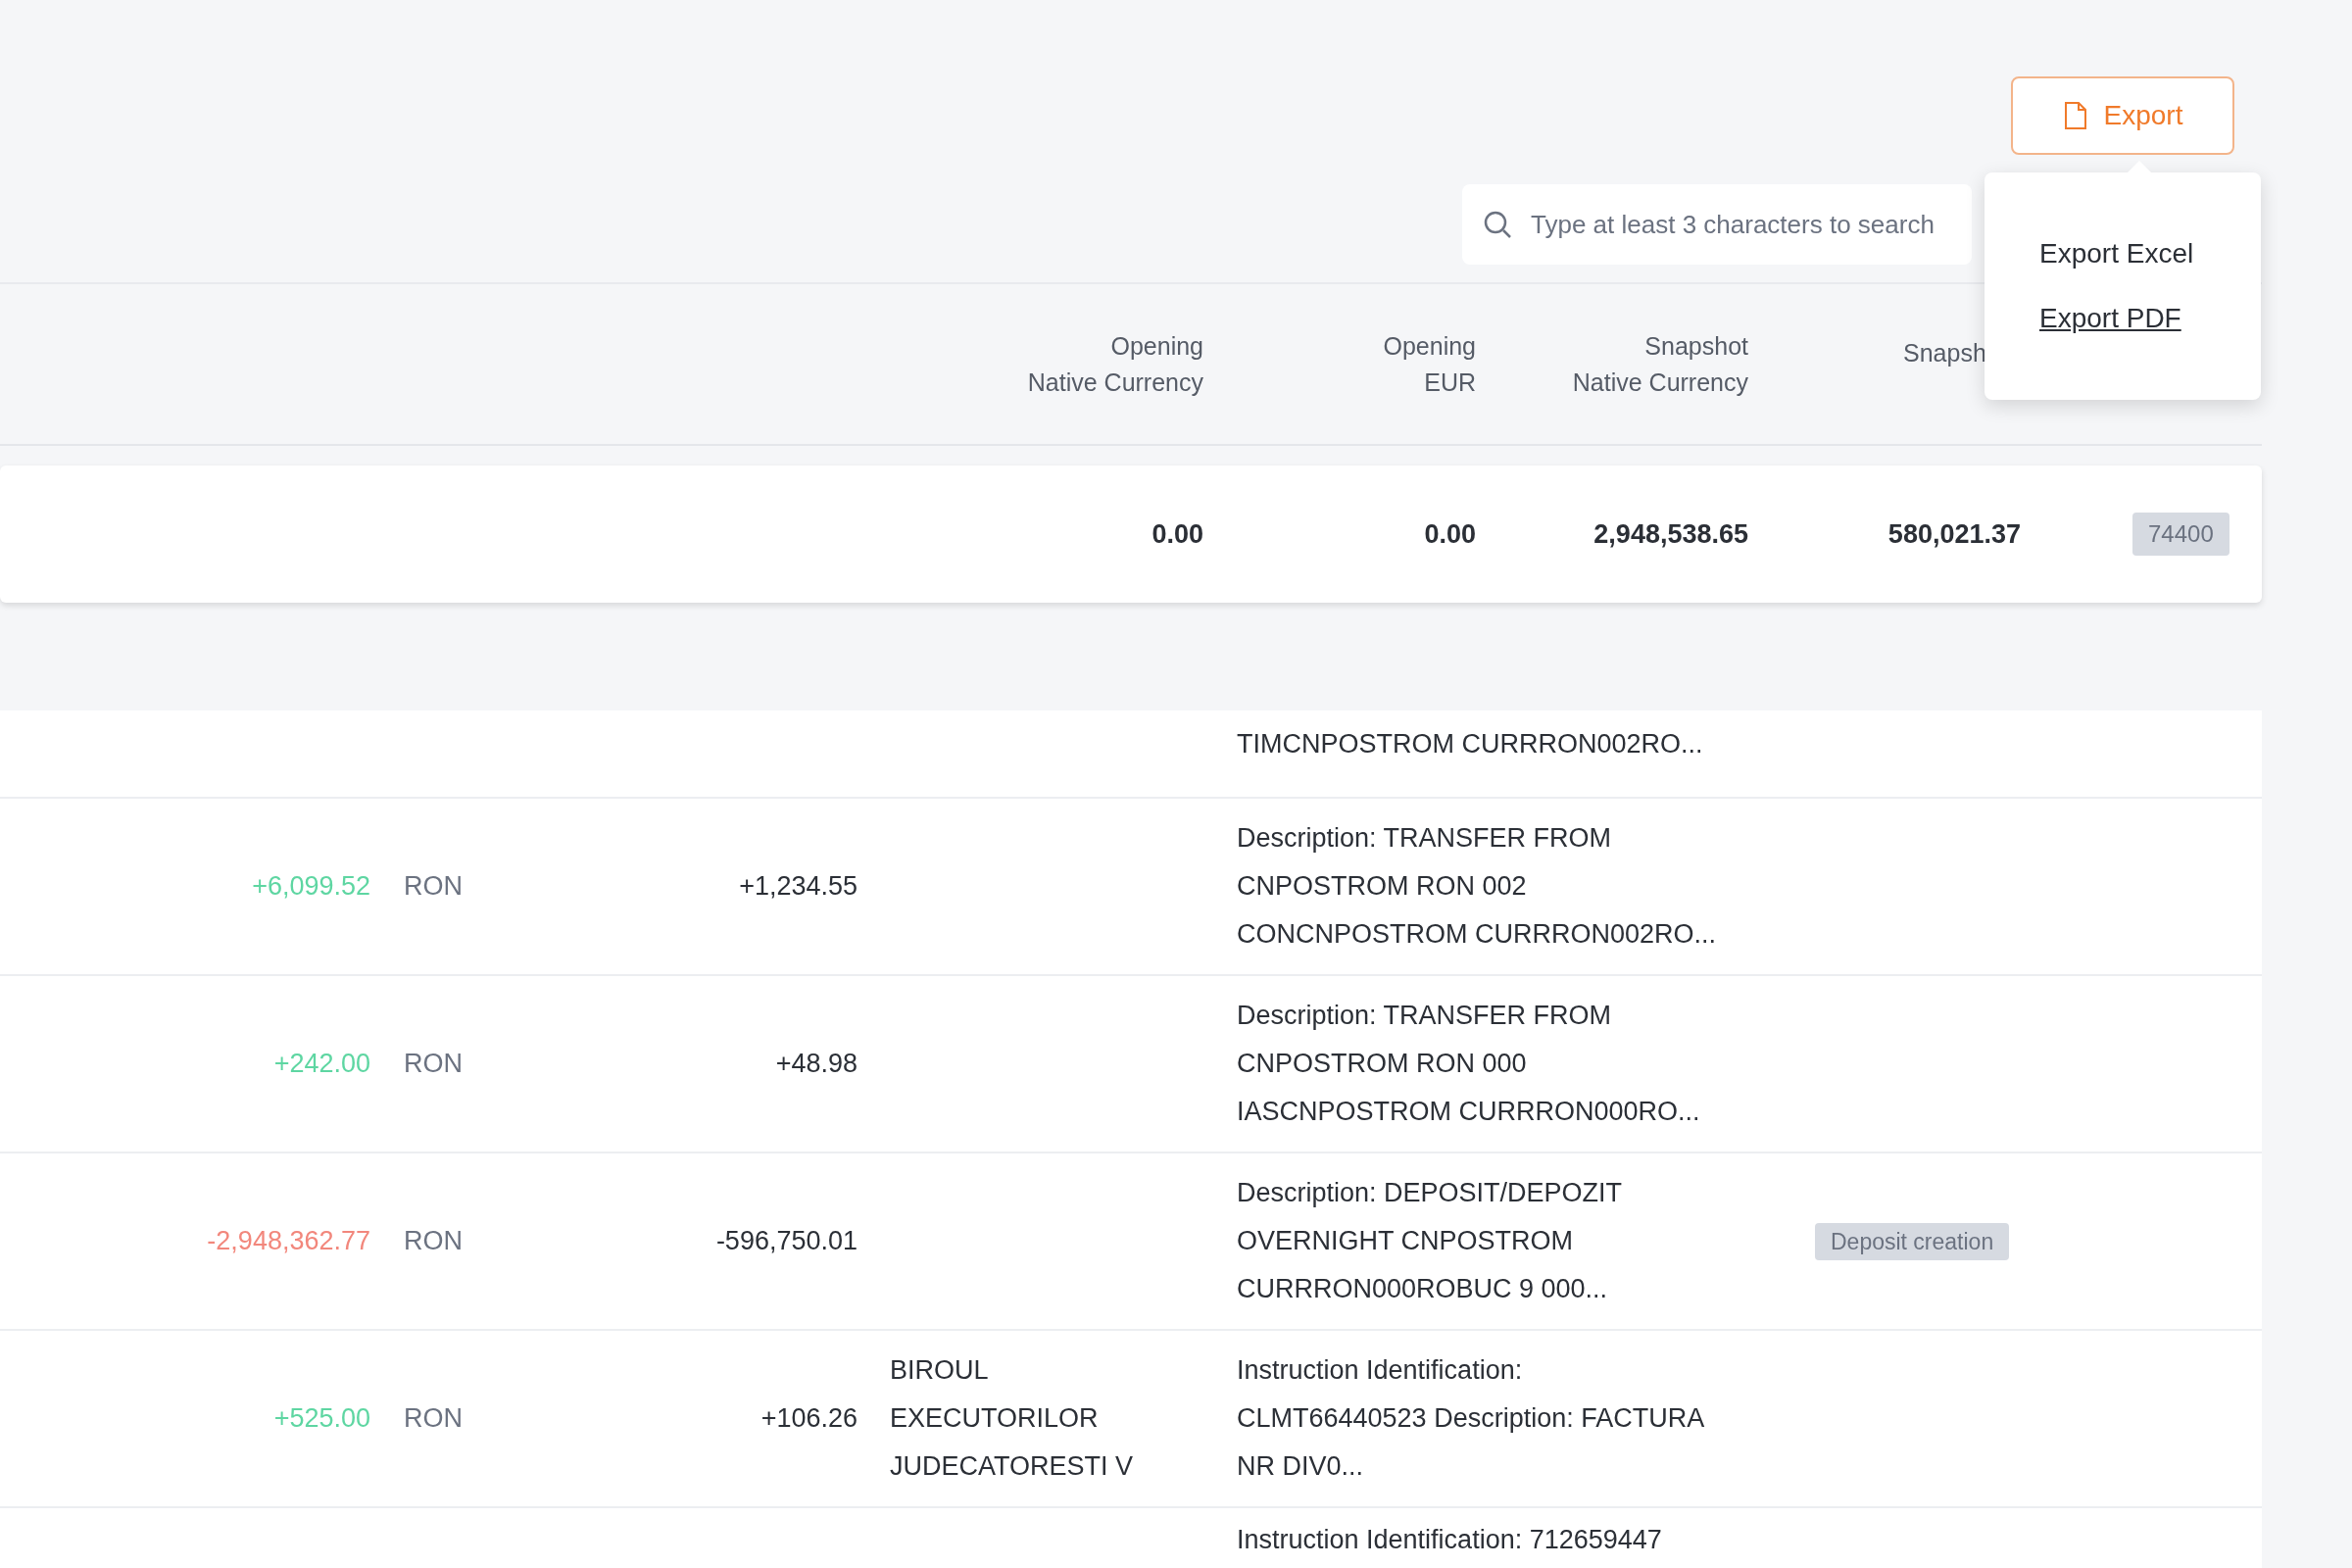 The width and height of the screenshot is (2352, 1568). What do you see at coordinates (1717, 224) in the screenshot?
I see `search-field: Type at least 3 characters to search` at bounding box center [1717, 224].